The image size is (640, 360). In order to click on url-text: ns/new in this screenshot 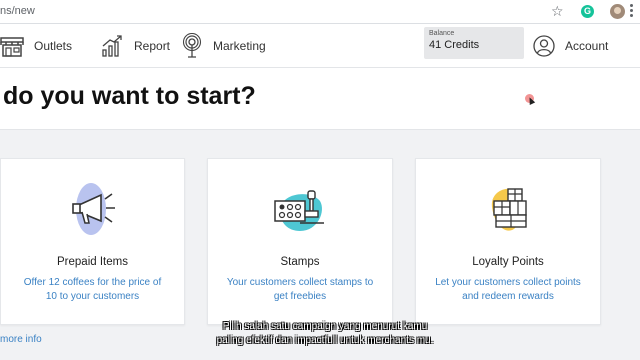, I will do `click(17, 11)`.